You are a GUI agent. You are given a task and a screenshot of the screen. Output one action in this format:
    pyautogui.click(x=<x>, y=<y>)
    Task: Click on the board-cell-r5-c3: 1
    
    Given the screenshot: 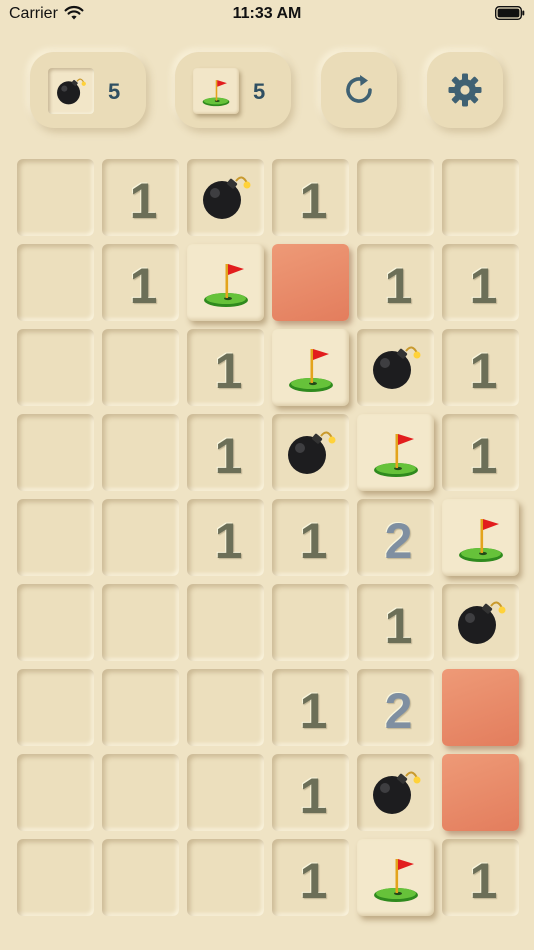 What is the action you would take?
    pyautogui.click(x=225, y=537)
    